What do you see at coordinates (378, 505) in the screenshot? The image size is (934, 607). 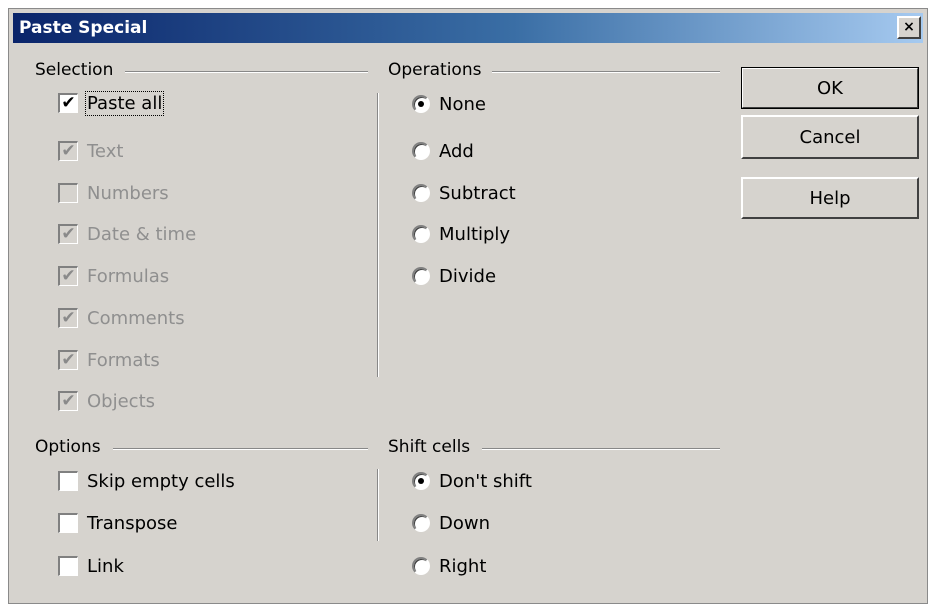 I see `vertical-divider-bottom` at bounding box center [378, 505].